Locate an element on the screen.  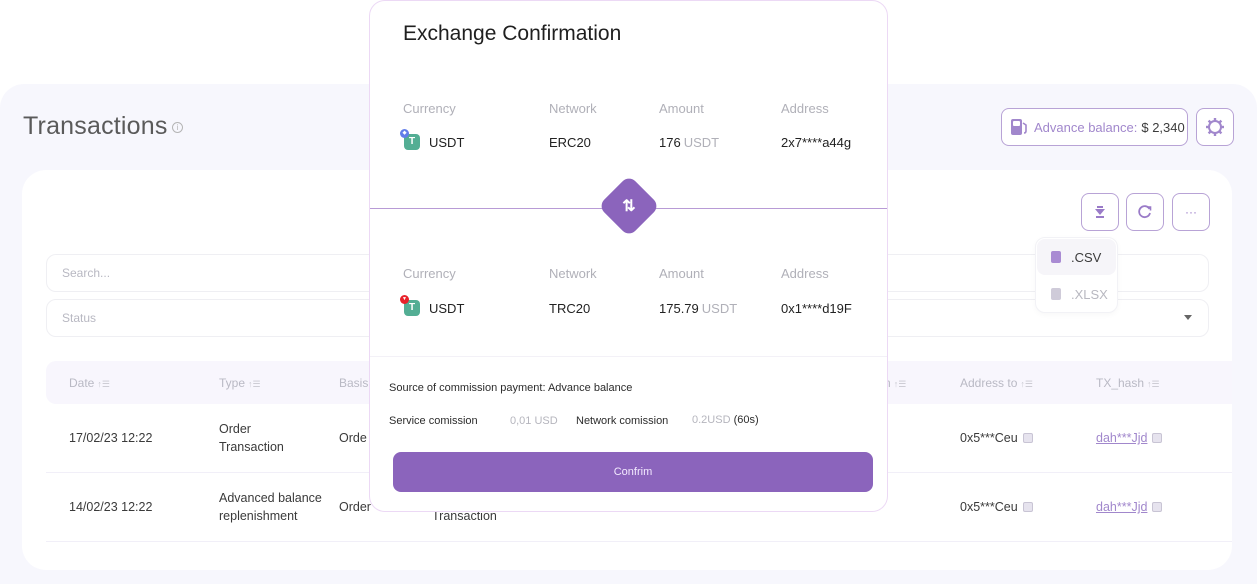
row-type: Advanced balance replenishment is located at coordinates (270, 507).